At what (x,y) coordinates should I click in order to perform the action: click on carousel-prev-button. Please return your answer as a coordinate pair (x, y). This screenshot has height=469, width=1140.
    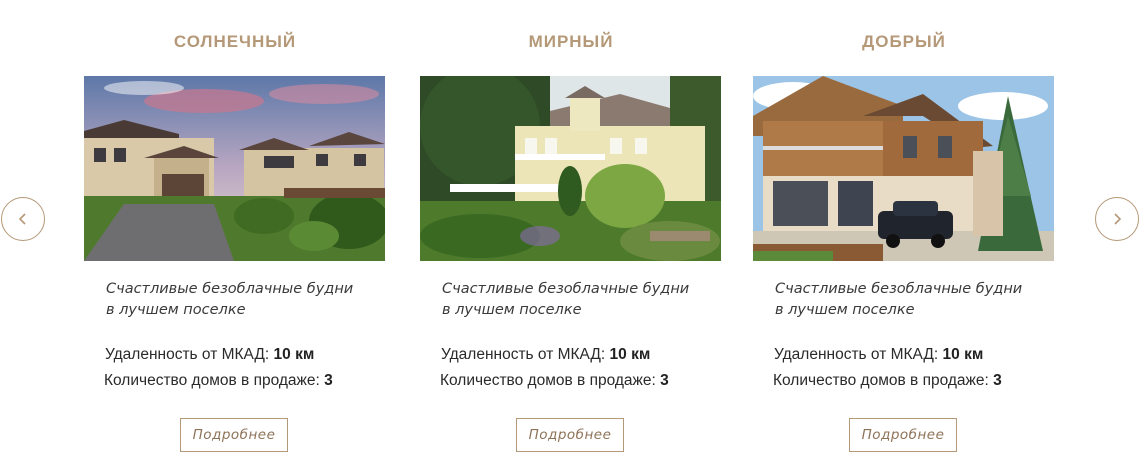
    Looking at the image, I should click on (23, 219).